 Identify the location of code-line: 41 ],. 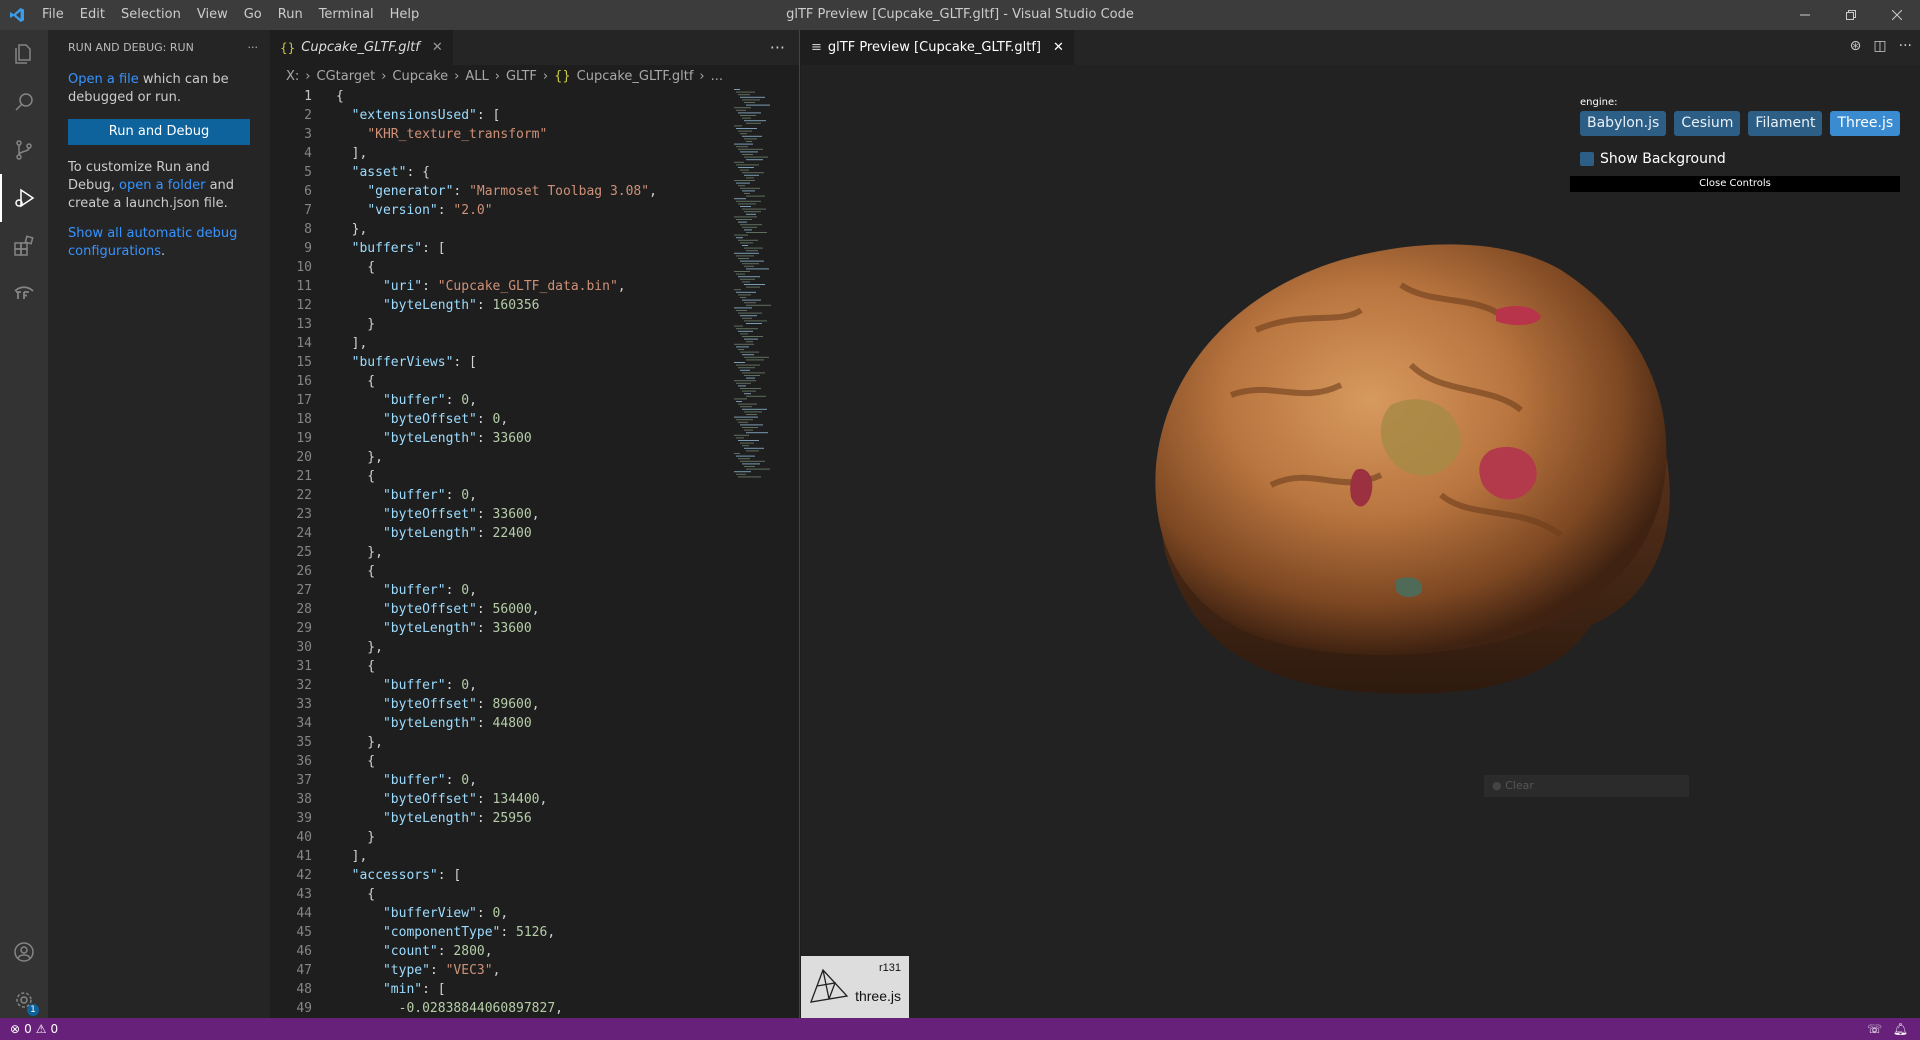
(500, 856).